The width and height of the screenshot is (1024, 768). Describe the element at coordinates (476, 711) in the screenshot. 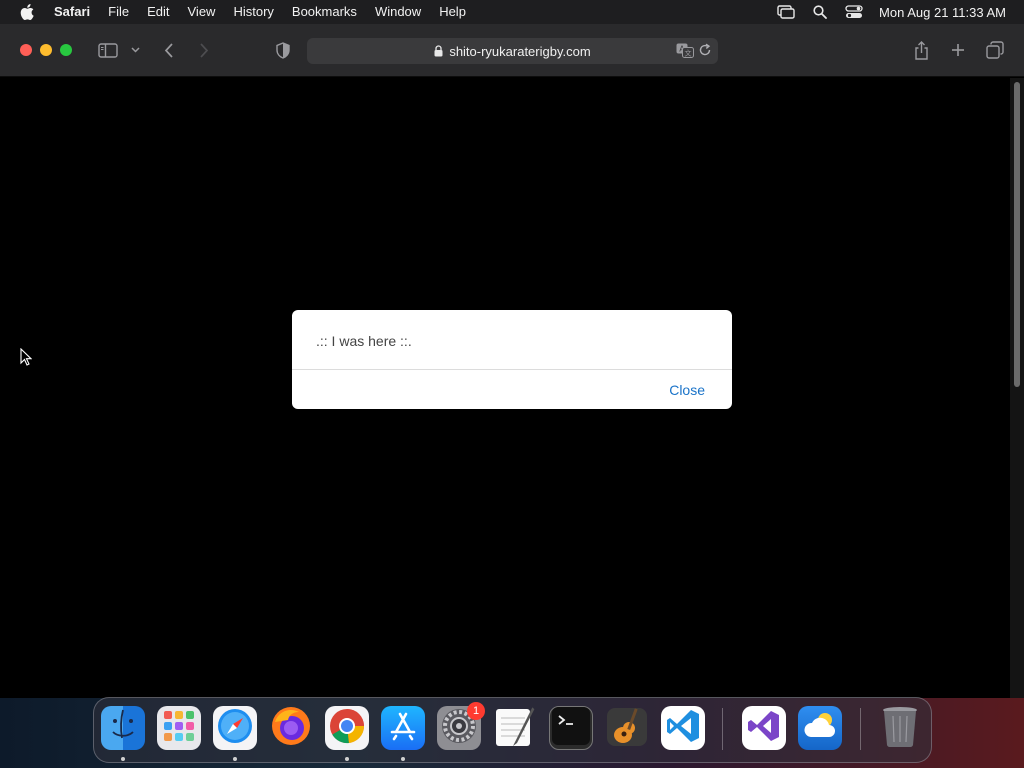

I see `notification-badge: 1` at that location.